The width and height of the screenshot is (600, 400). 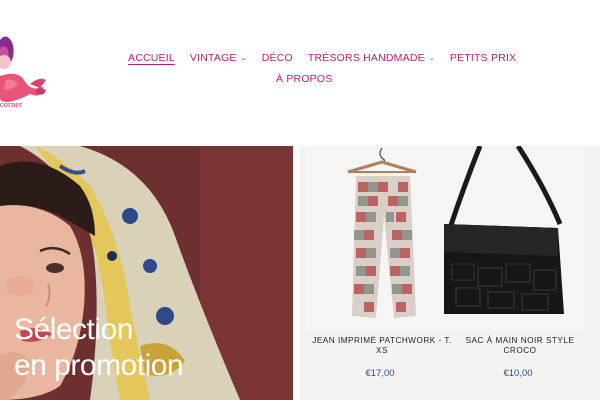 I want to click on nav-item-petits-prix: PETITS PRIX, so click(x=483, y=58).